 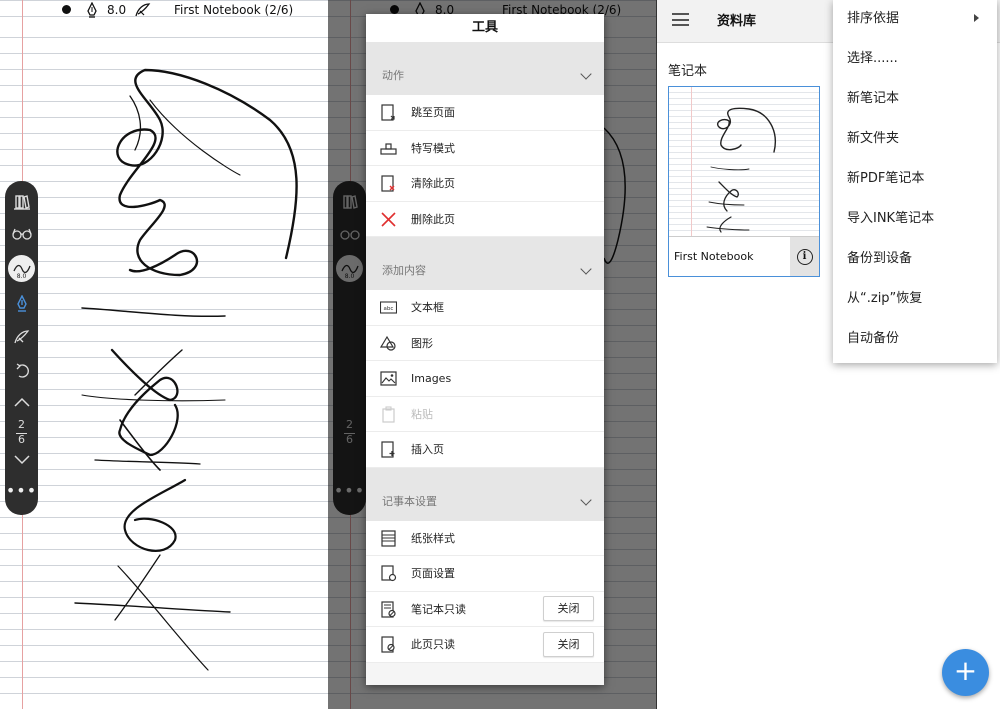 I want to click on menu-item-backup-to-device: 备份到设备, so click(x=915, y=260).